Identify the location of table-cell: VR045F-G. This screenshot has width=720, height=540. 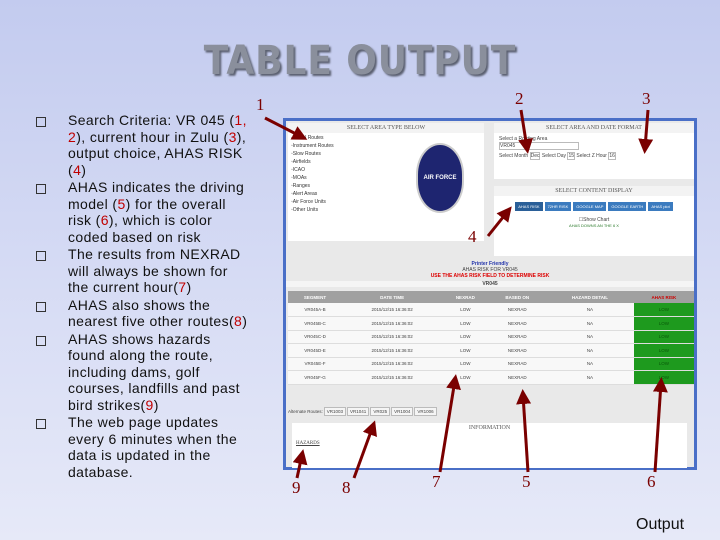
(315, 377).